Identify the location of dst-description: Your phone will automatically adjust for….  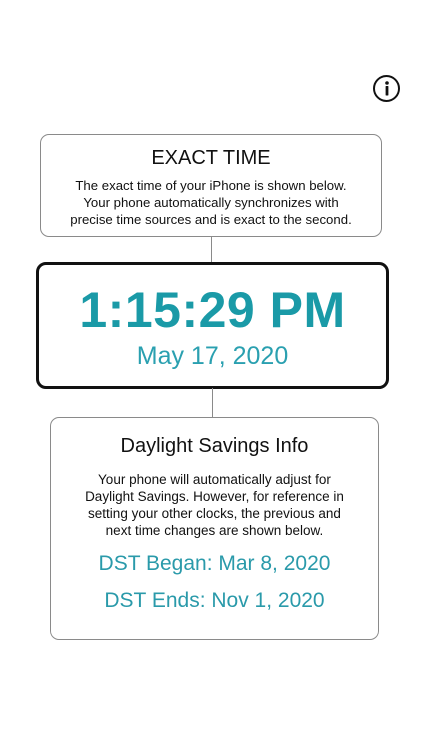
(214, 505).